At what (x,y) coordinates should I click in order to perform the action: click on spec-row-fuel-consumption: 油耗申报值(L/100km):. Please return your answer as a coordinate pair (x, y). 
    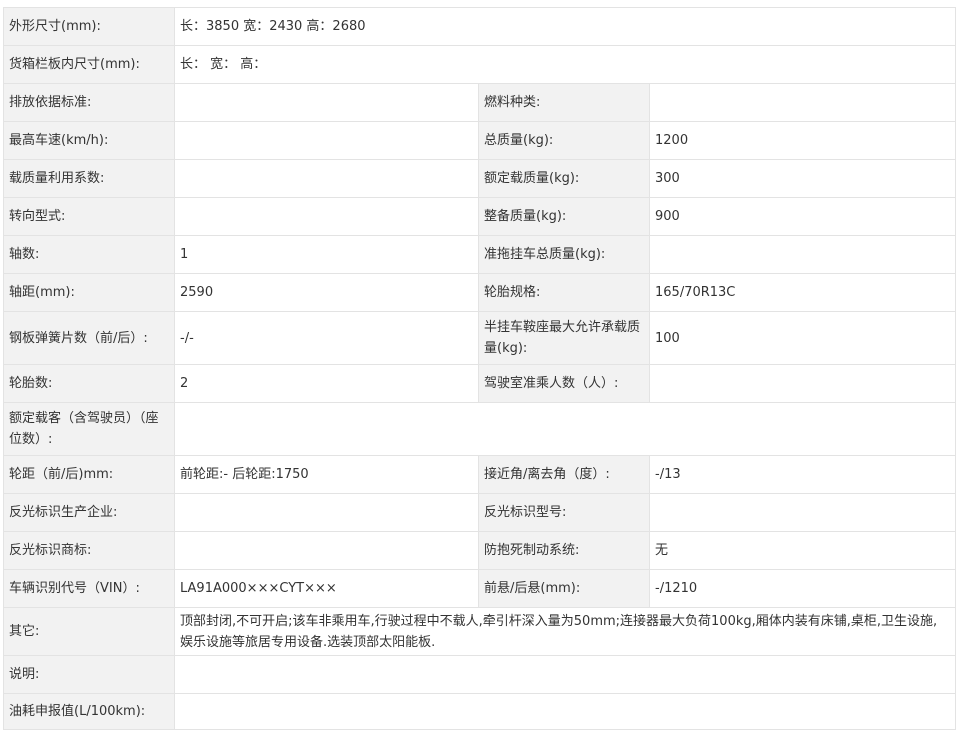
    Looking at the image, I should click on (480, 711).